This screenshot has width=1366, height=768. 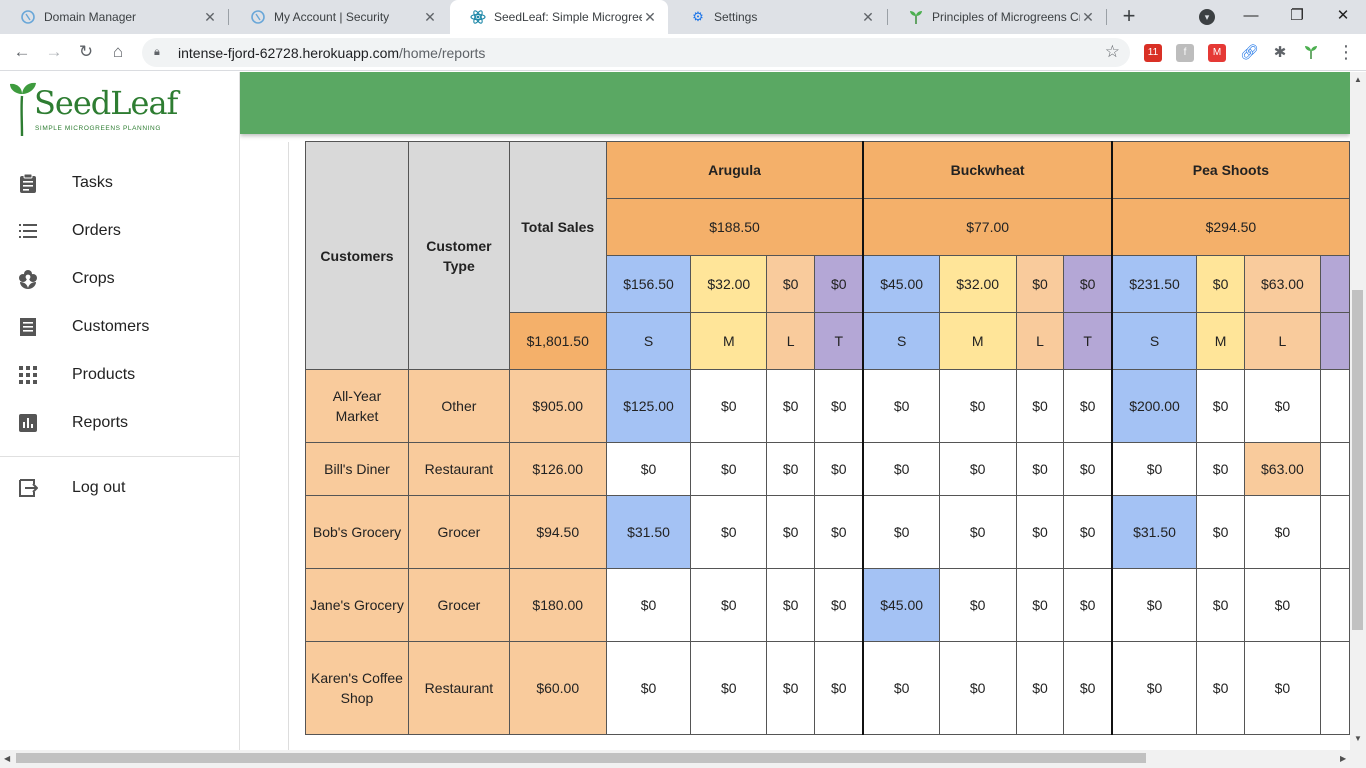 What do you see at coordinates (90, 17) in the screenshot?
I see `tab-title: Domain Manager` at bounding box center [90, 17].